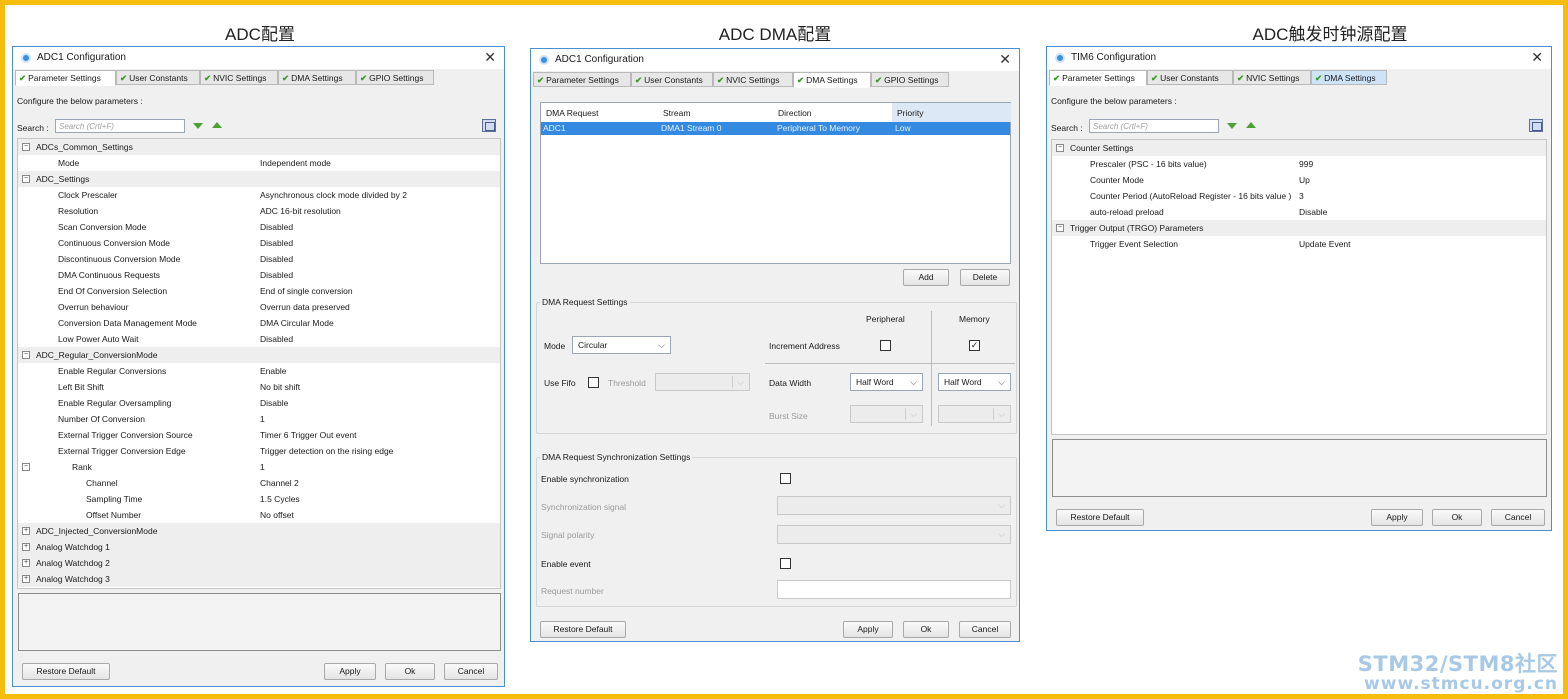 This screenshot has height=699, width=1568. Describe the element at coordinates (593, 382) in the screenshot. I see `use-fifo-checkbox` at that location.